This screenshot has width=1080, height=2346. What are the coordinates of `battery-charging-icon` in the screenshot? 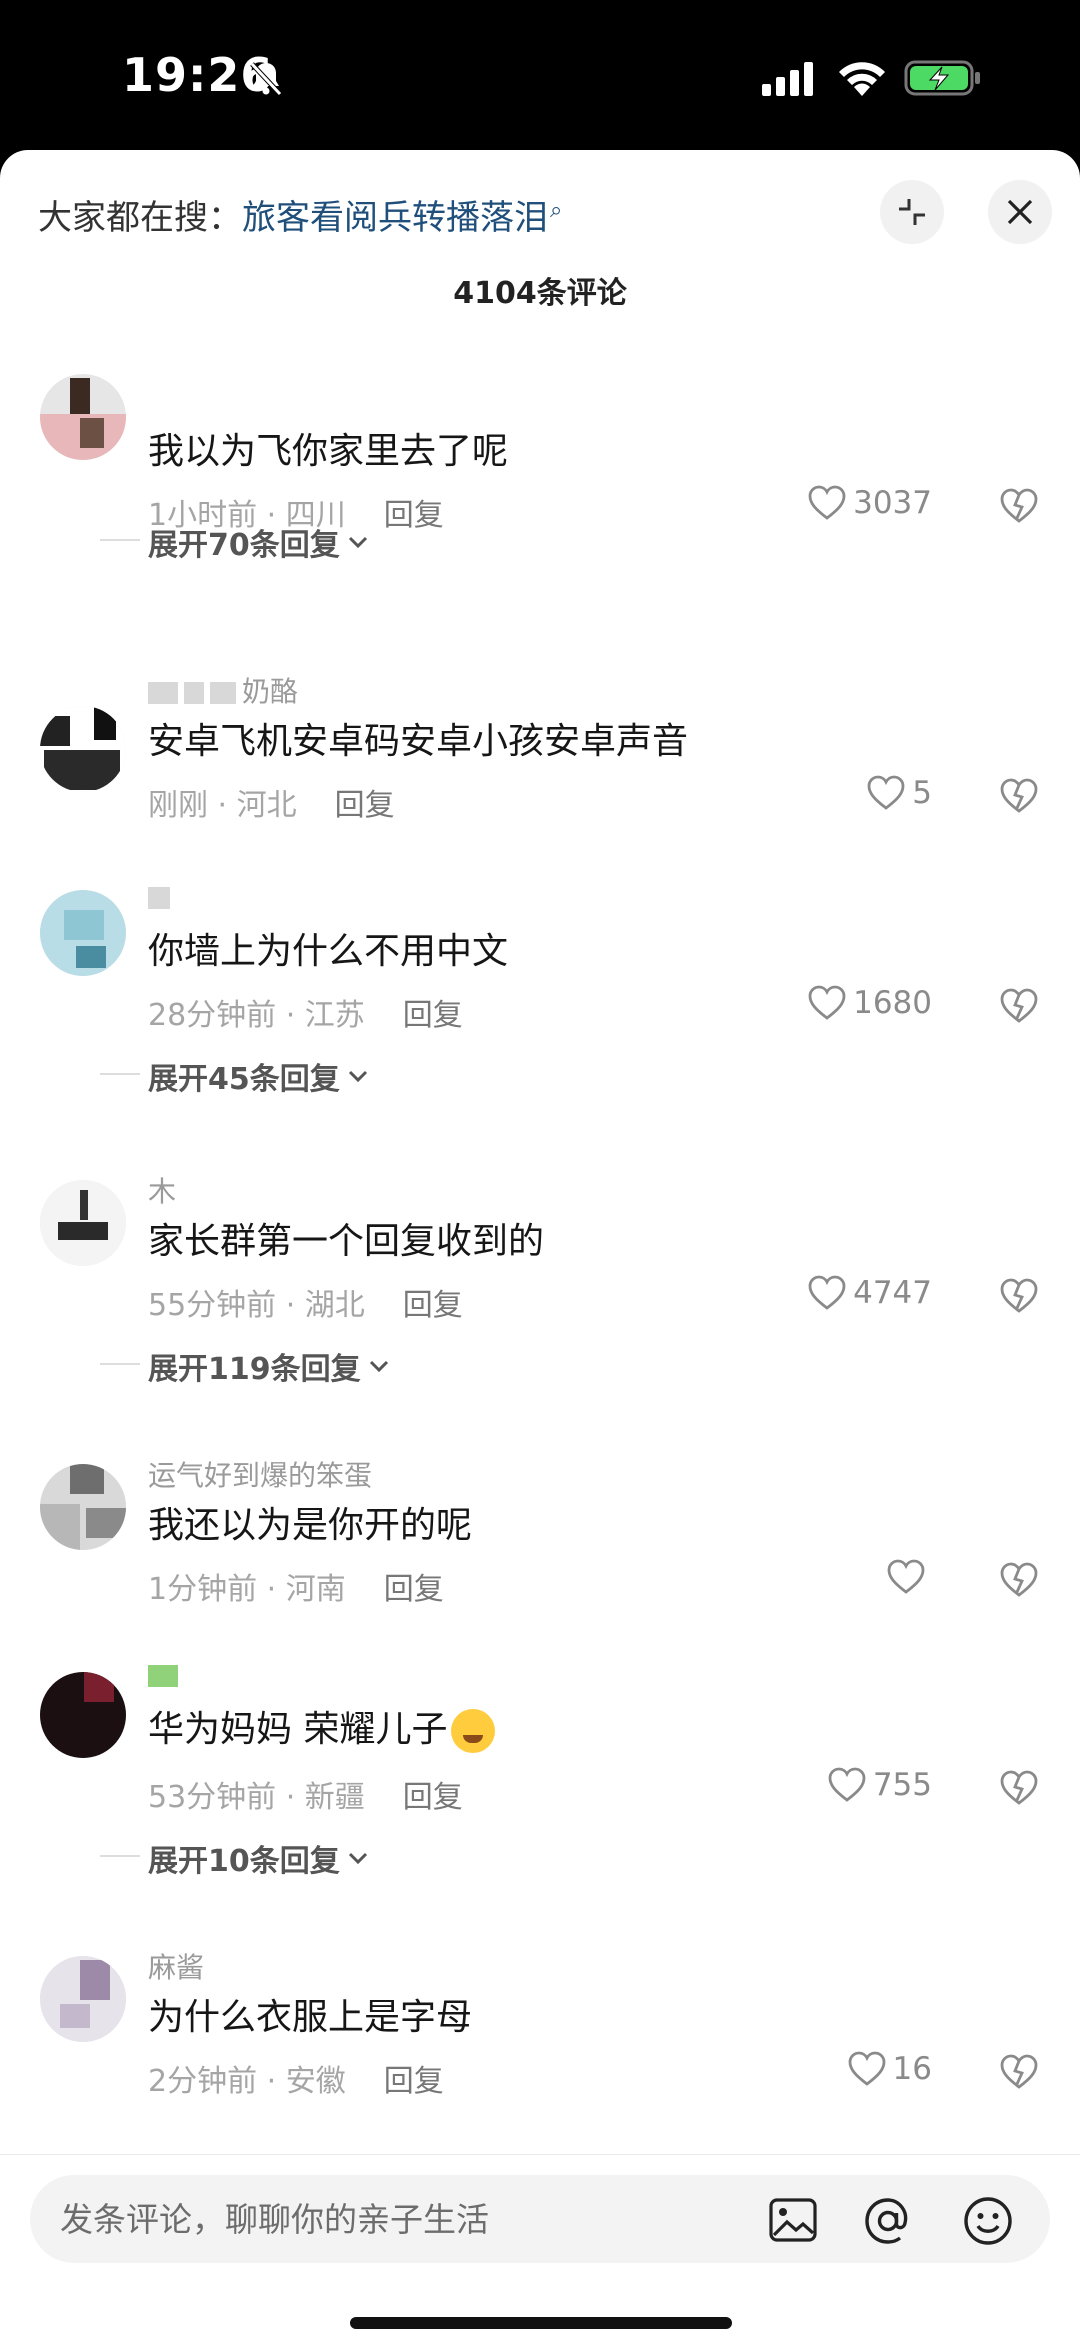 It's located at (942, 78).